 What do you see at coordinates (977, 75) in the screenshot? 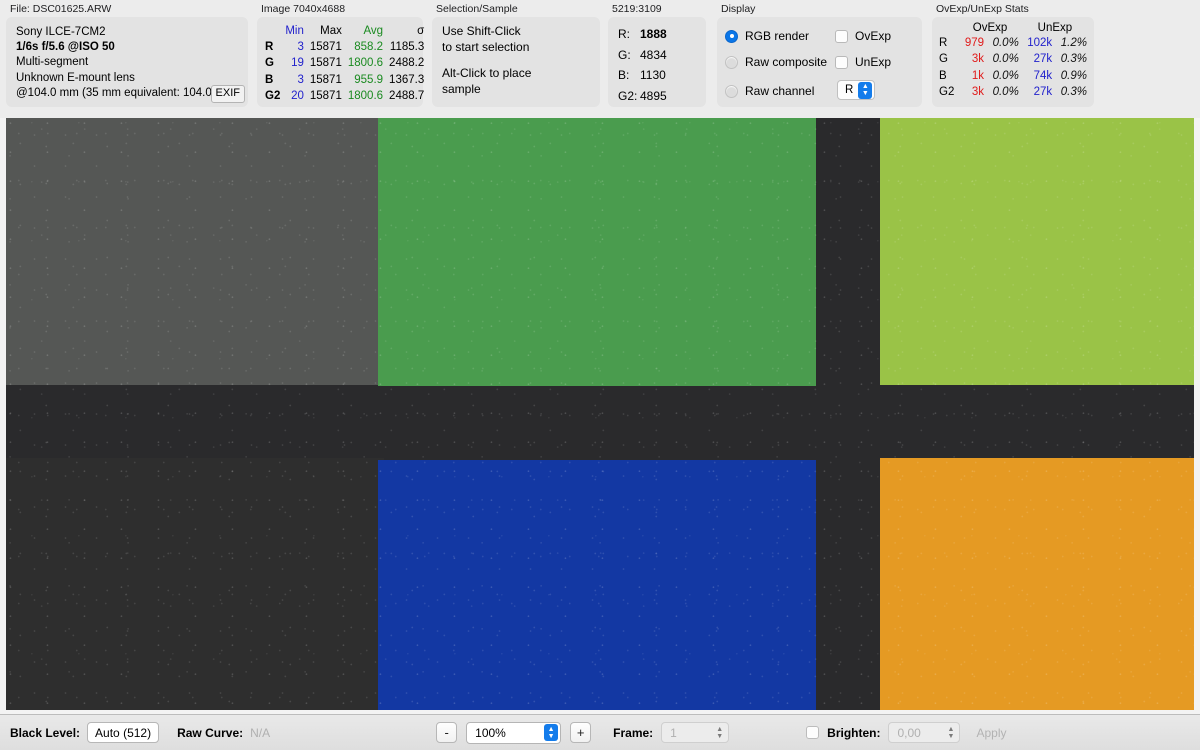
I see `ovexp-count: 1k` at bounding box center [977, 75].